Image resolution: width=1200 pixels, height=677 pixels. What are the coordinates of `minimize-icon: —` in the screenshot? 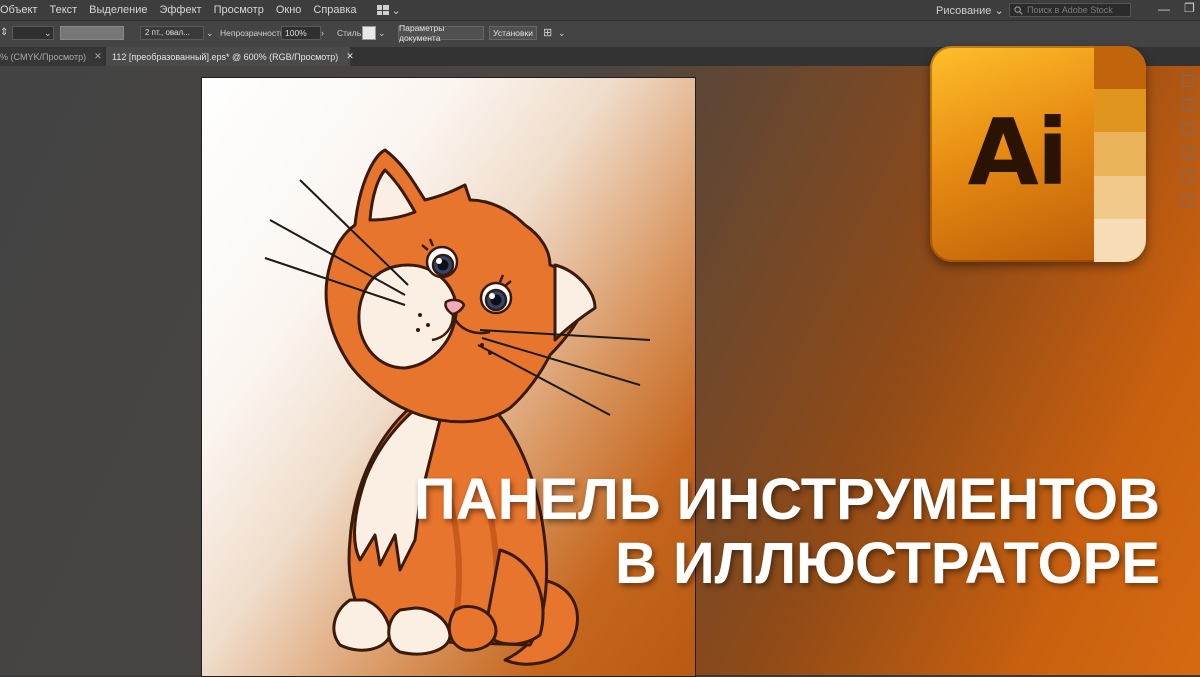 It's located at (1164, 9).